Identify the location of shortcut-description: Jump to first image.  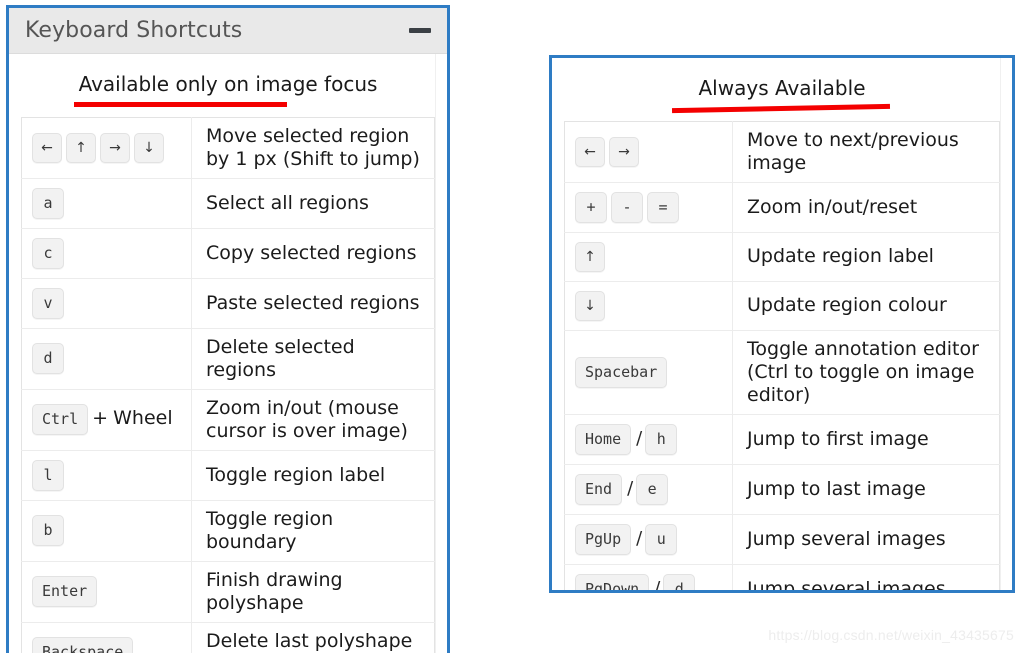
(866, 439).